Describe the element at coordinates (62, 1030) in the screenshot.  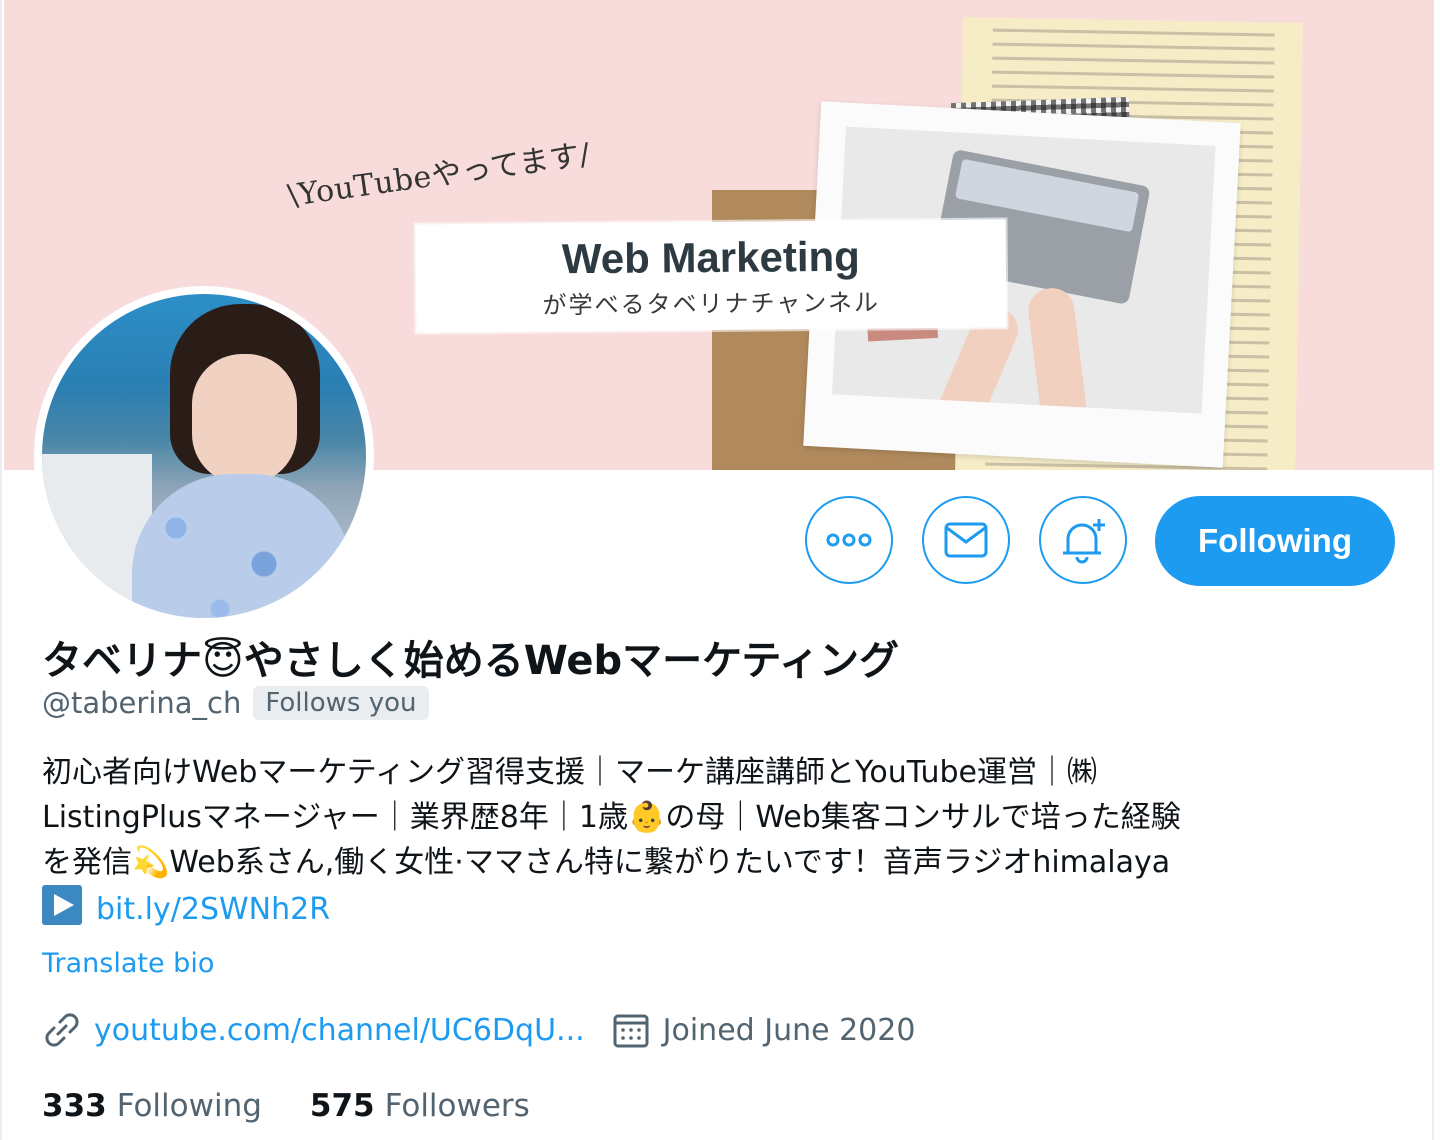
I see `link-icon` at that location.